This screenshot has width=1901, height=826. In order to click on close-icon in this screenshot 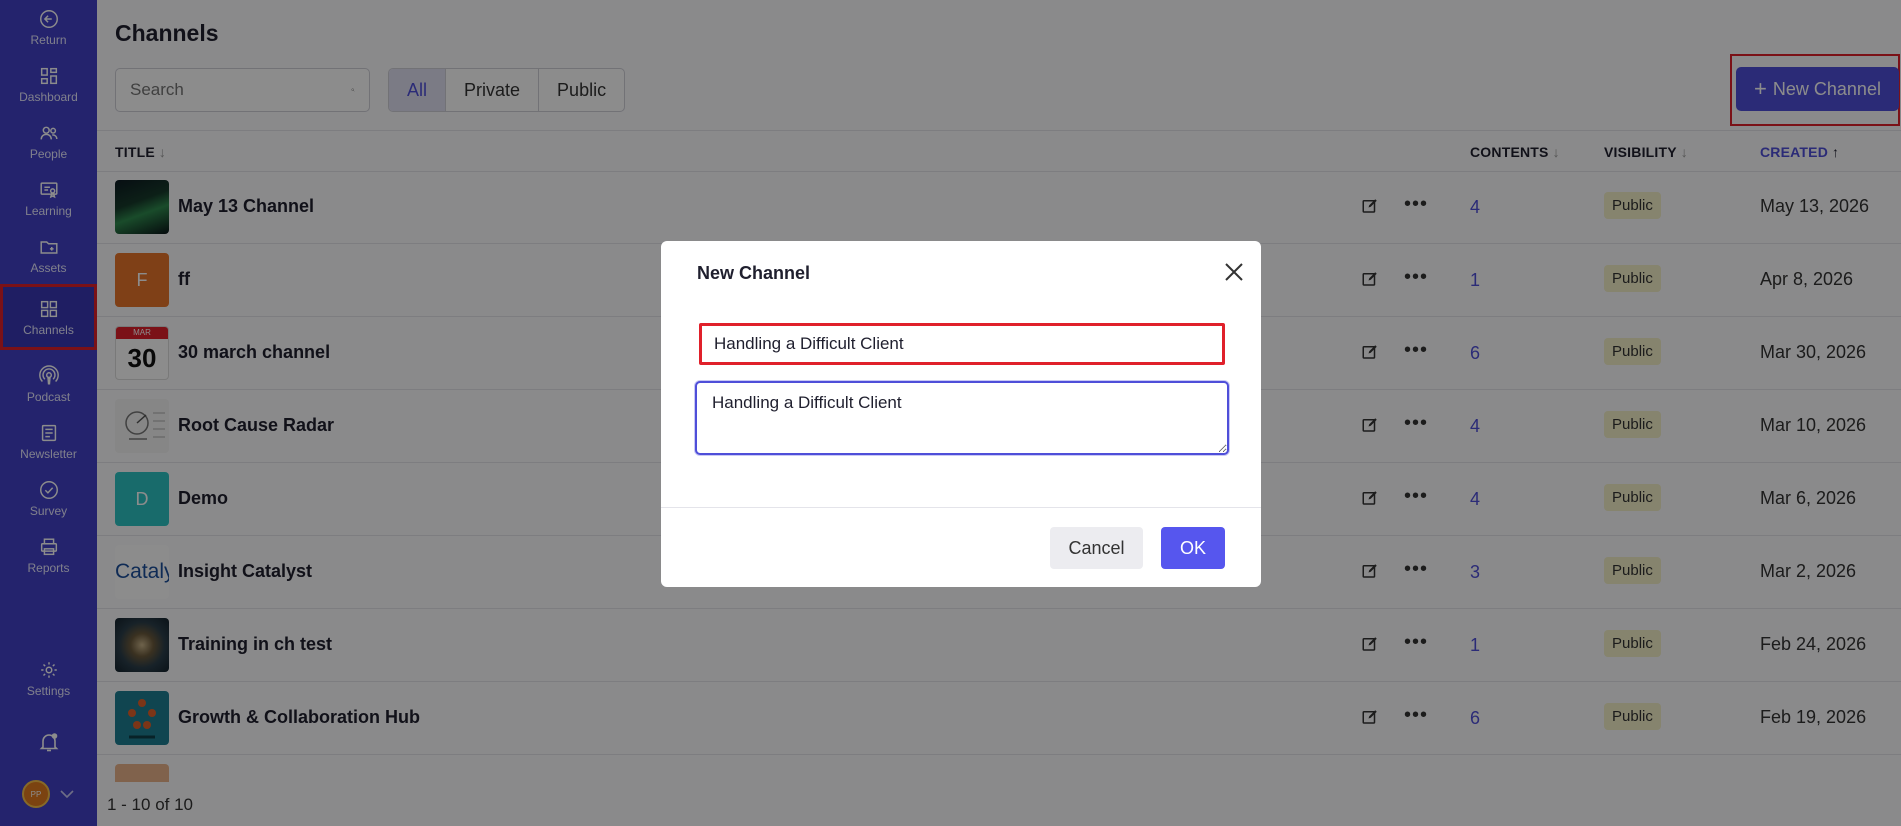, I will do `click(1234, 272)`.